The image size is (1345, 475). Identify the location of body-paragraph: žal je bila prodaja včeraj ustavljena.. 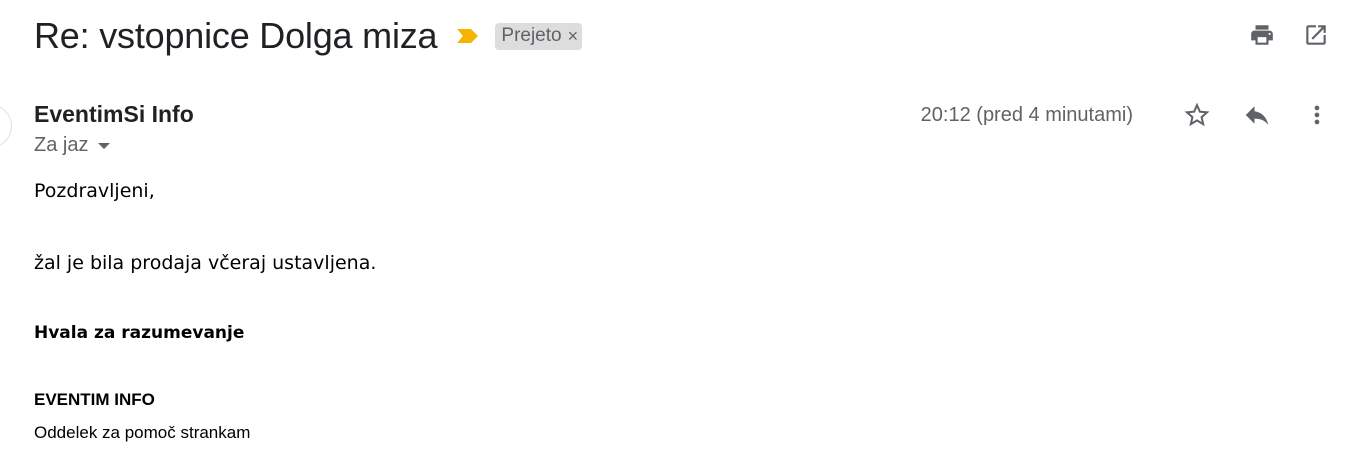
(205, 263).